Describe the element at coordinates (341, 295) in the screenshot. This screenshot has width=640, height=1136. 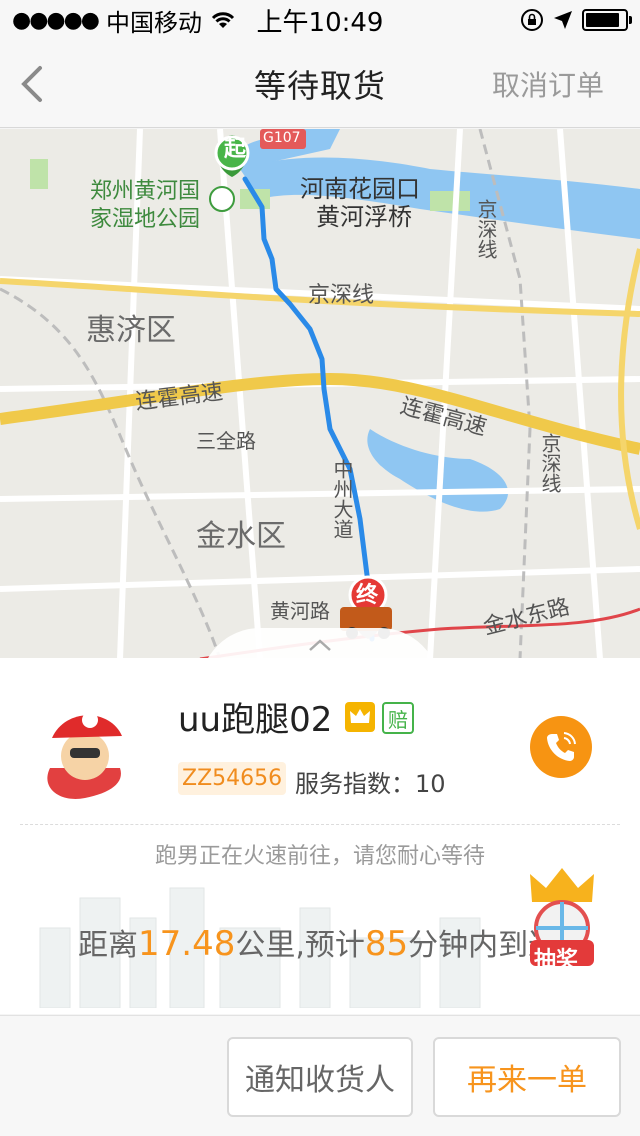
I see `road-label-jingshen-2: 京深线` at that location.